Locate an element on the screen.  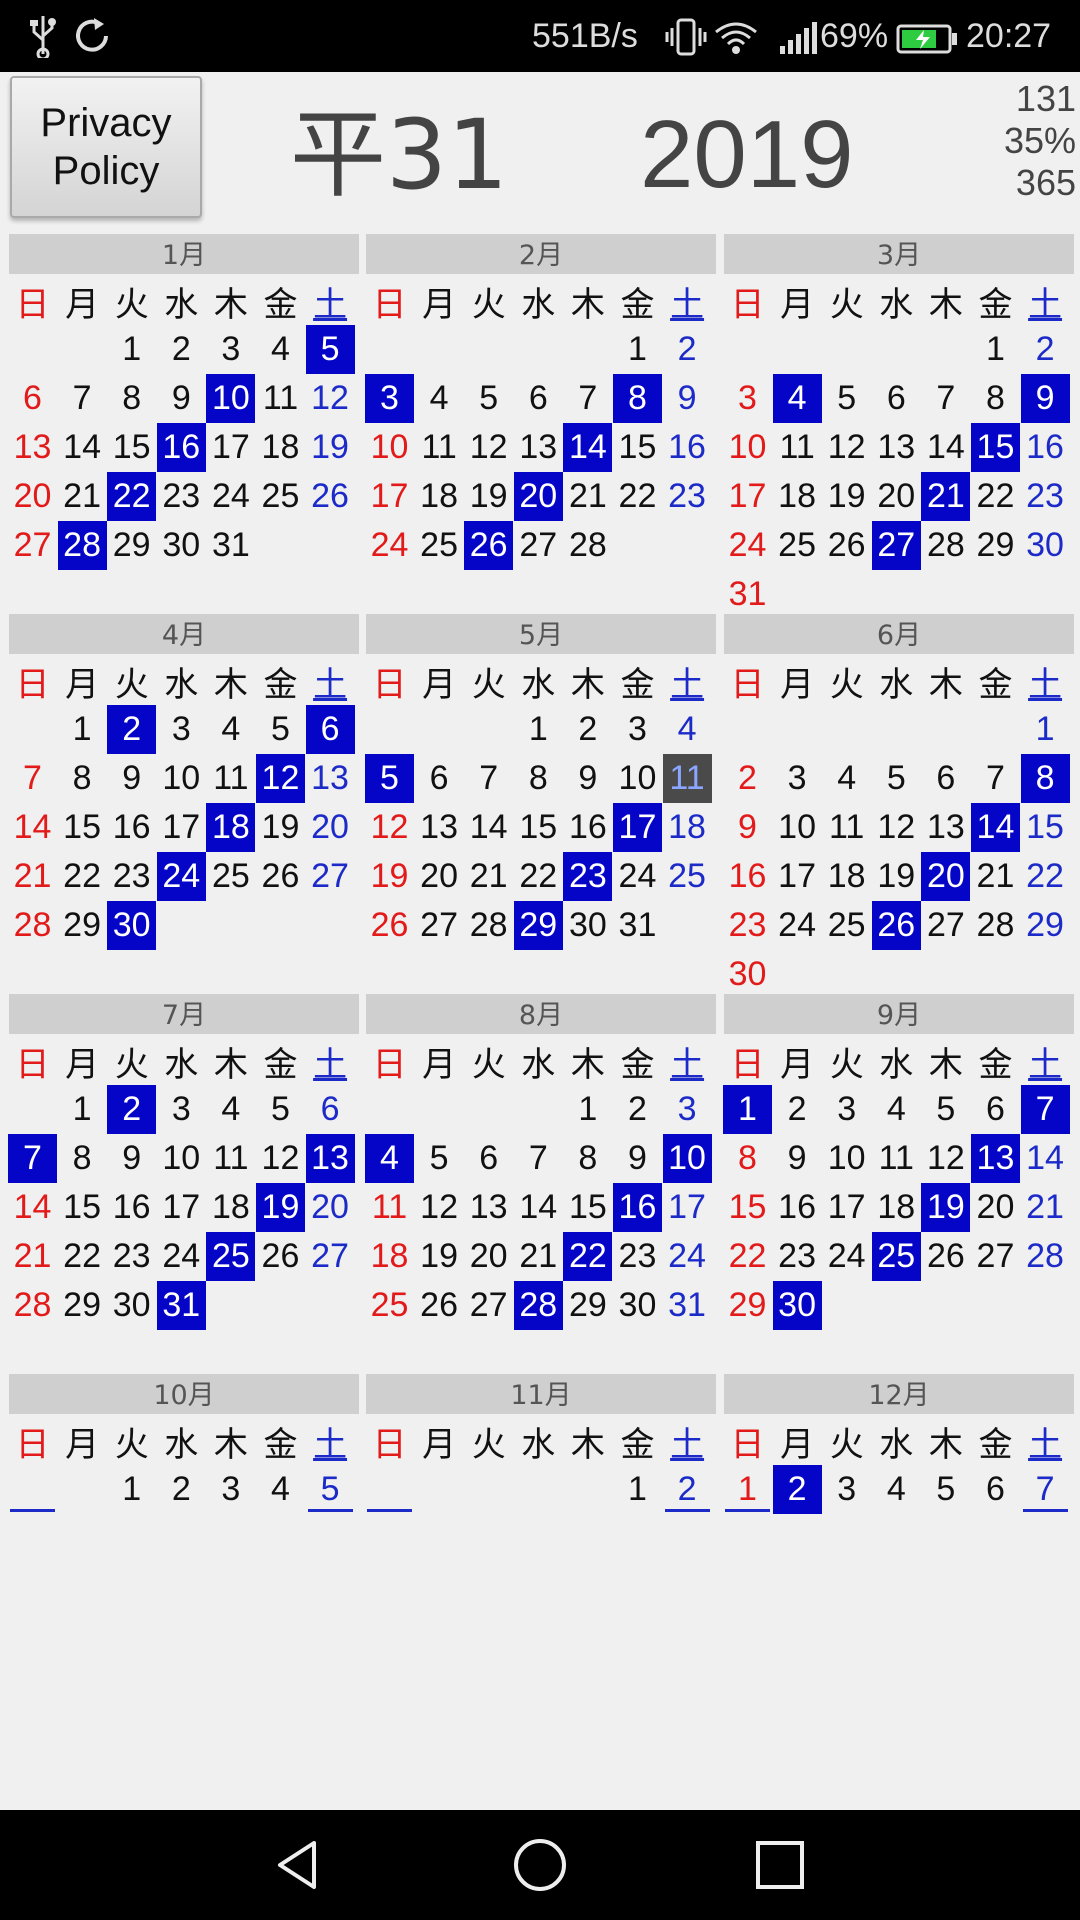
day-cell: 11 is located at coordinates (230, 1158).